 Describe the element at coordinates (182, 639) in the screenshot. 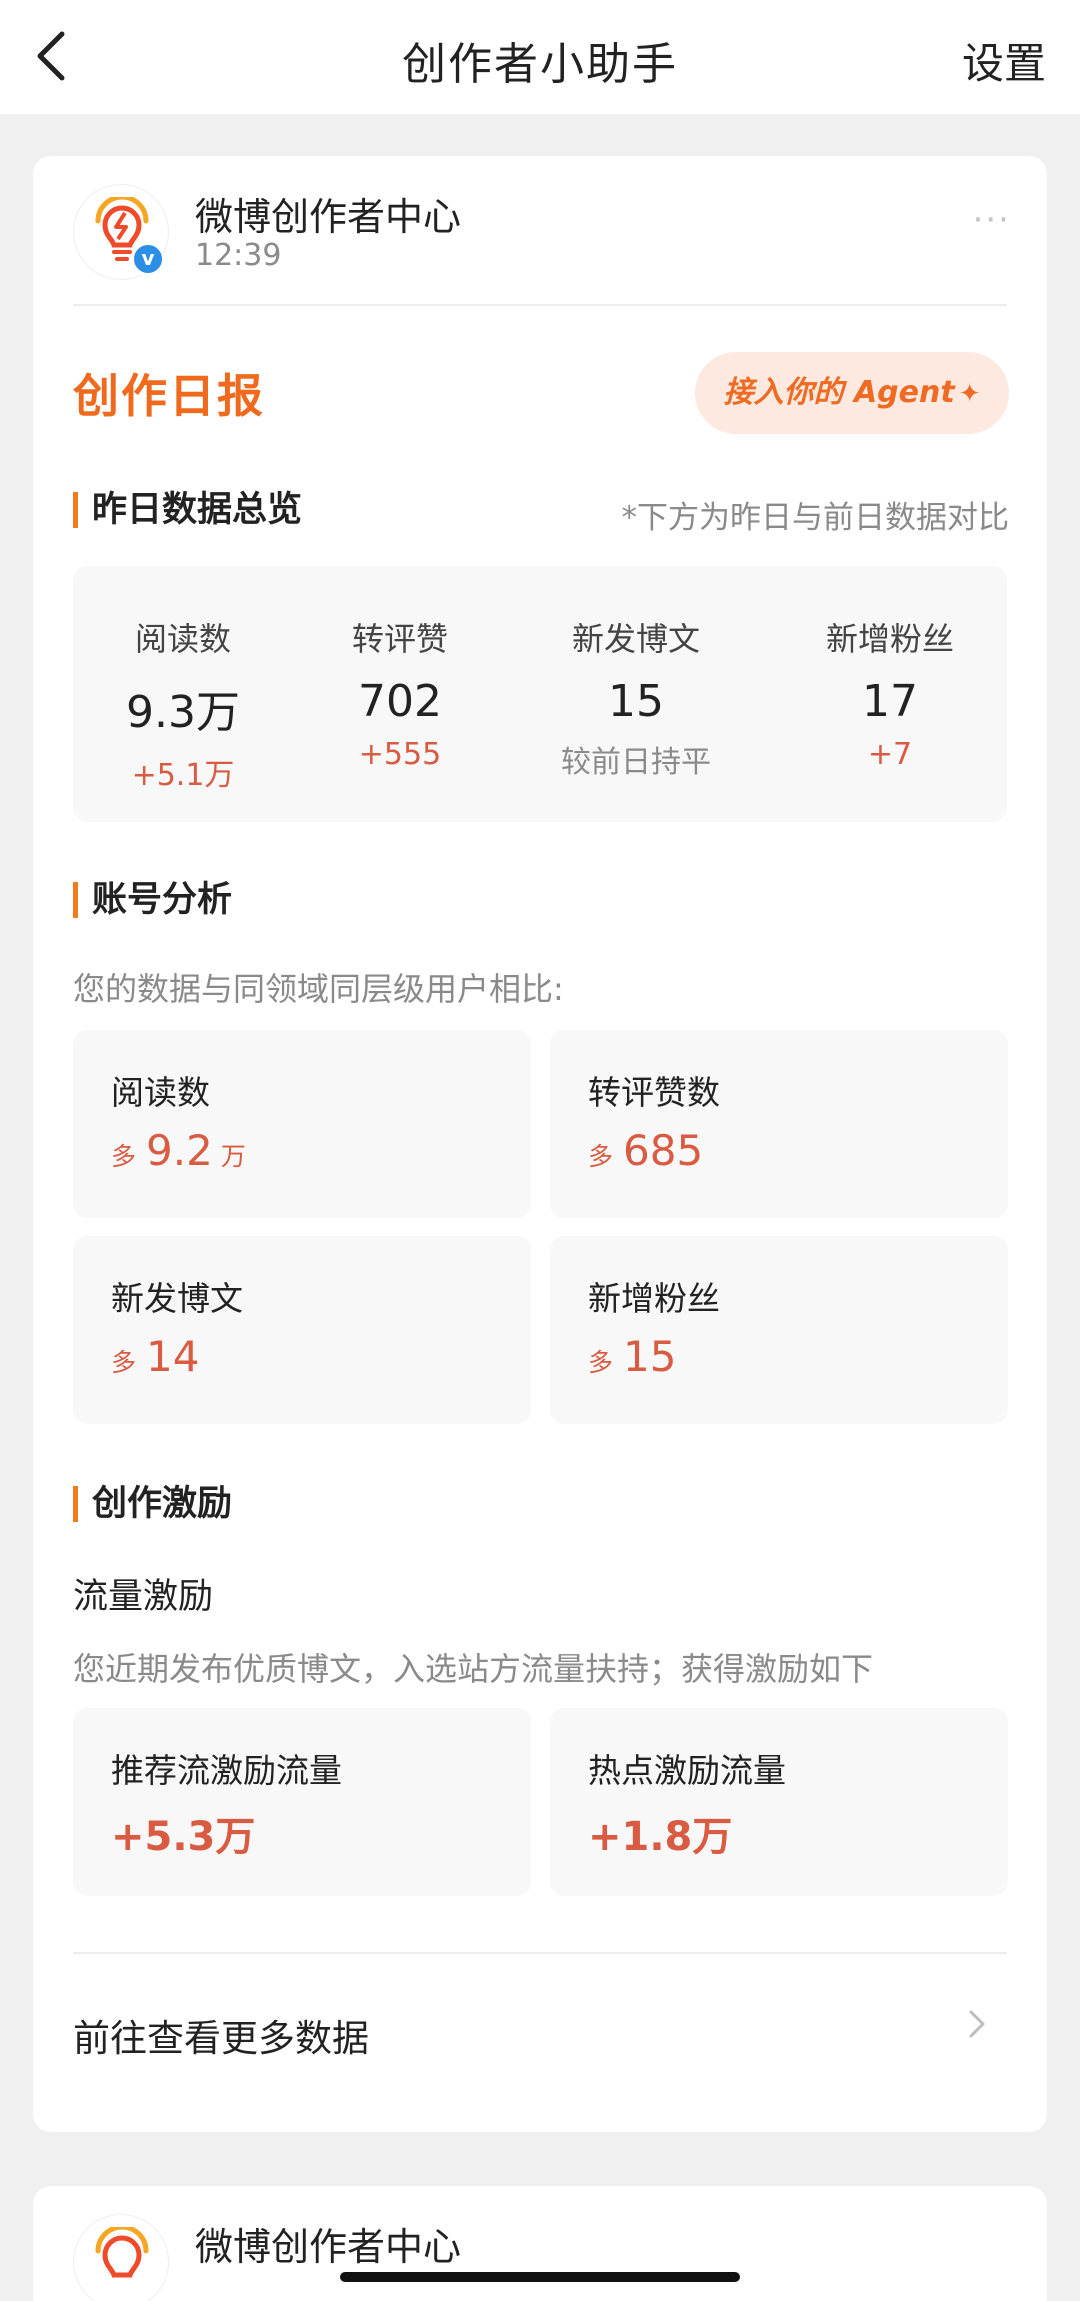

I see `stat-label: 阅读数` at that location.